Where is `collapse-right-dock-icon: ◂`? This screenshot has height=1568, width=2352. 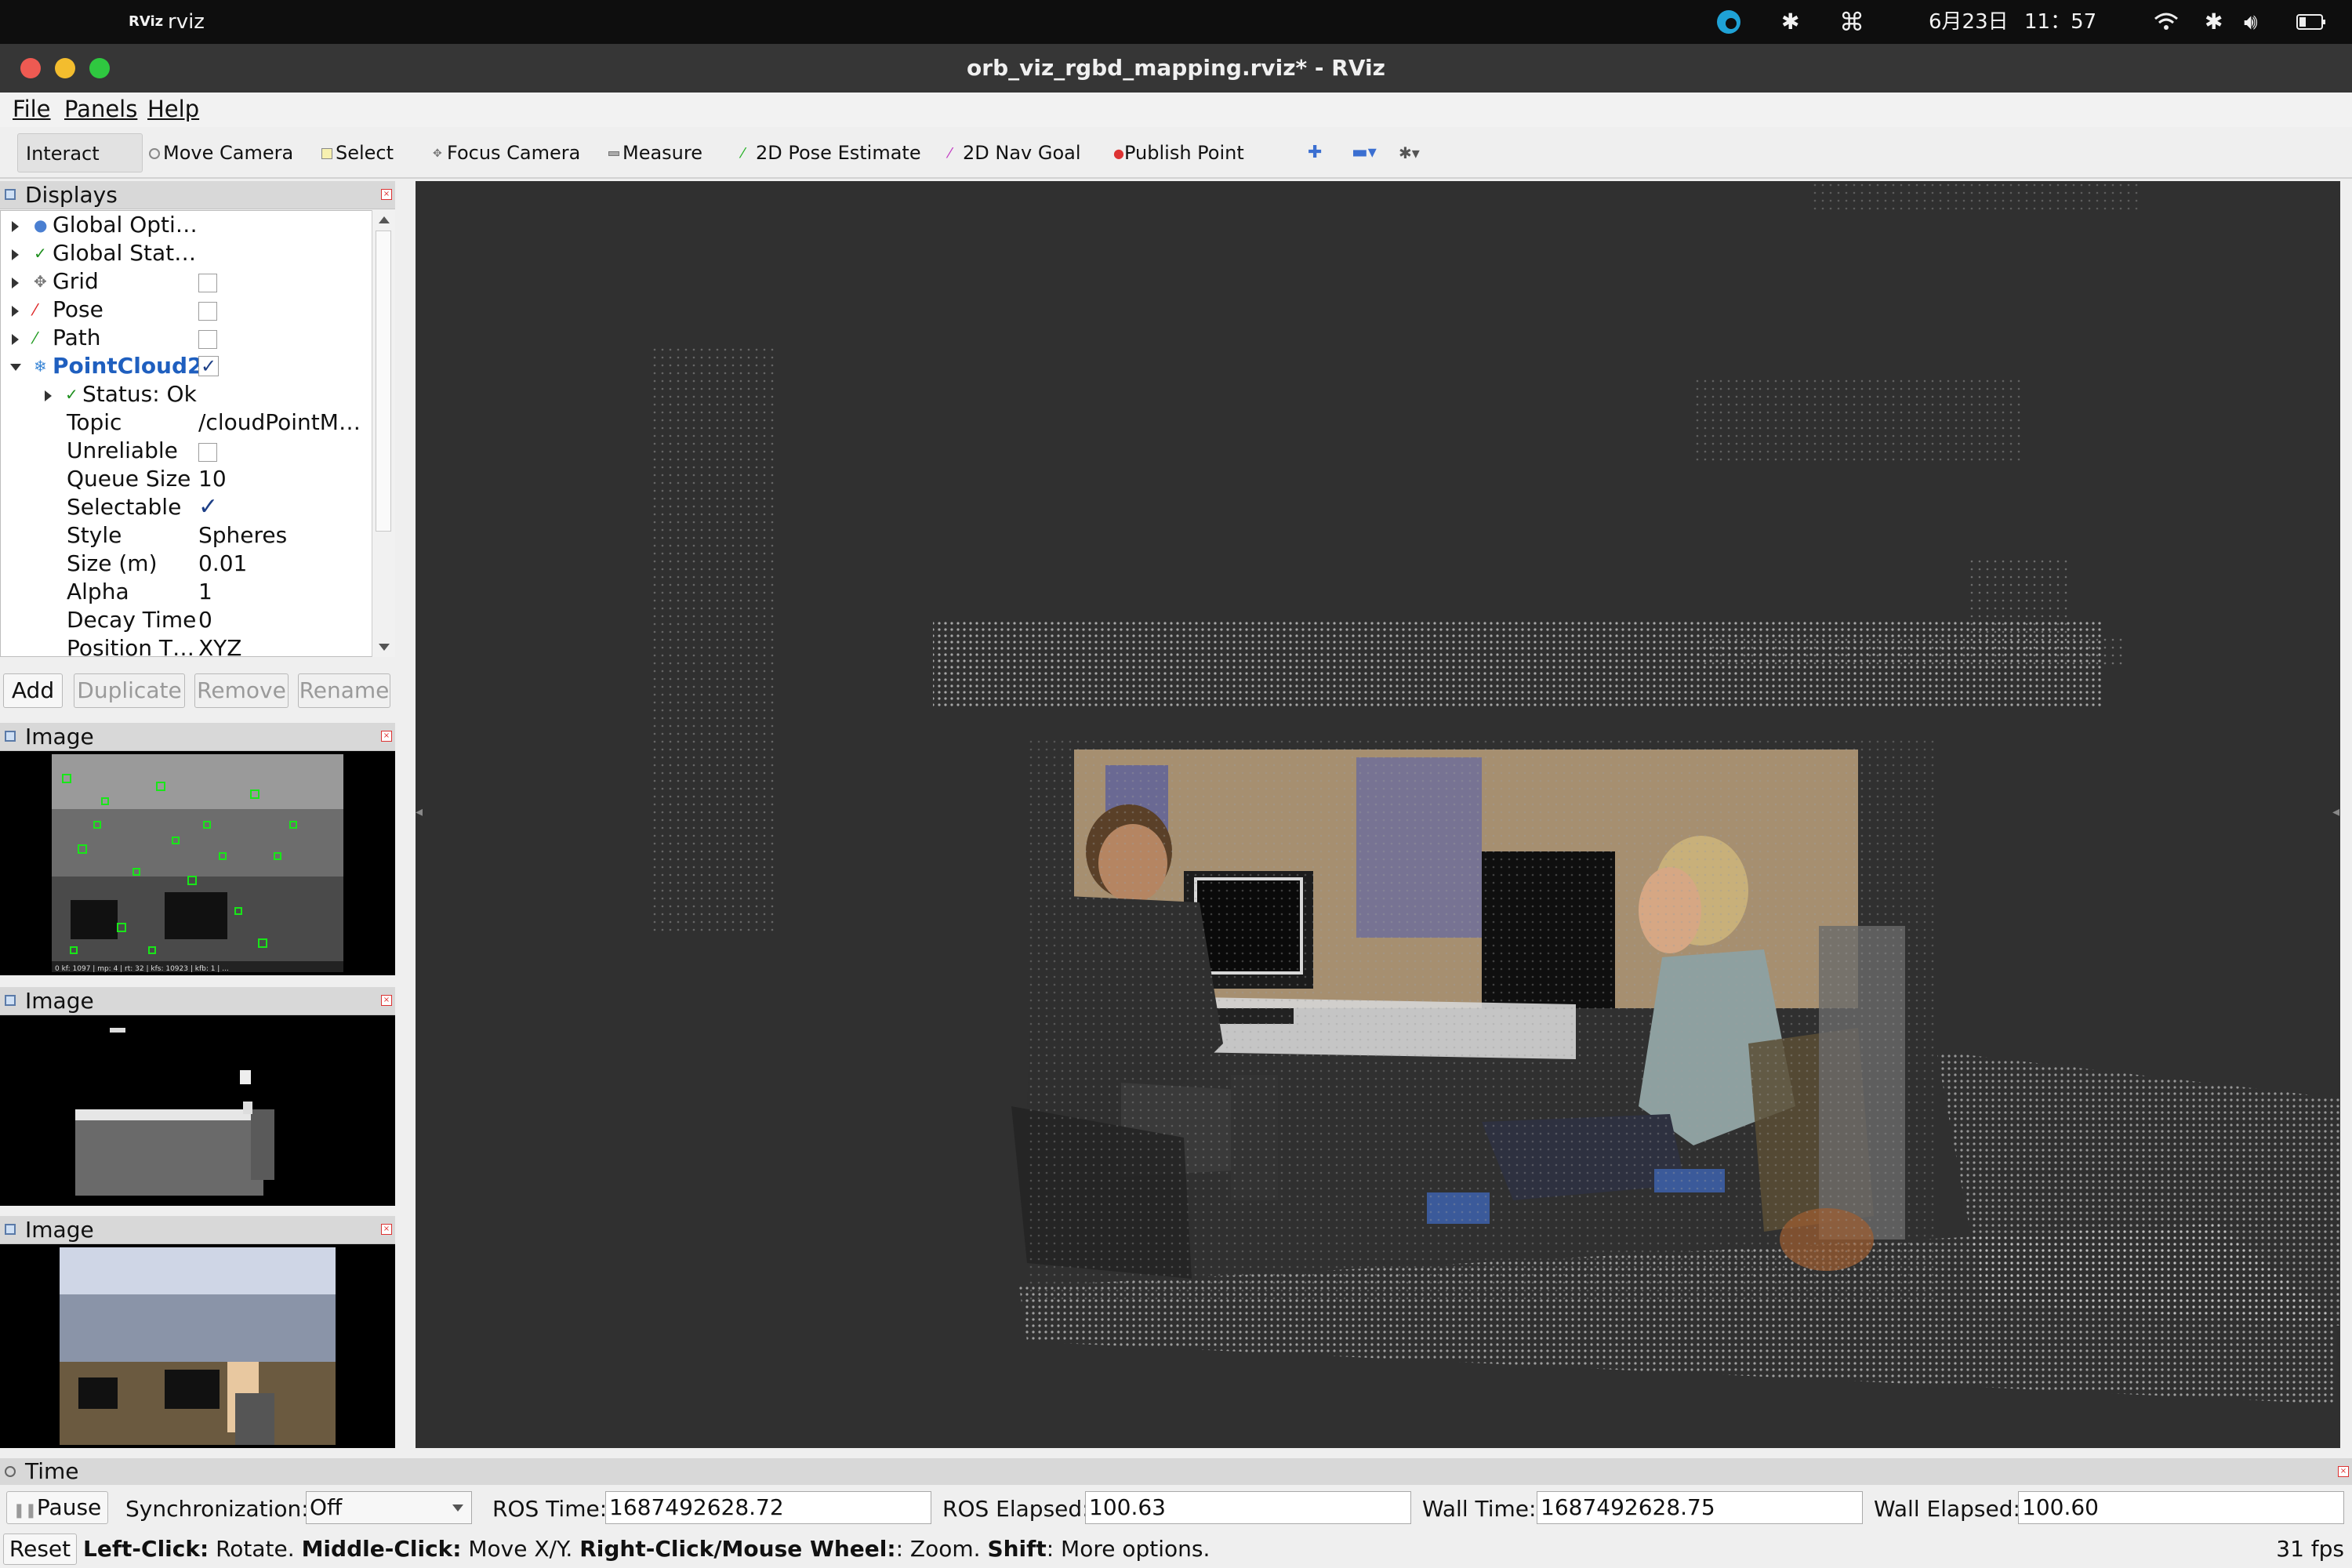
collapse-right-dock-icon: ◂ is located at coordinates (2336, 812).